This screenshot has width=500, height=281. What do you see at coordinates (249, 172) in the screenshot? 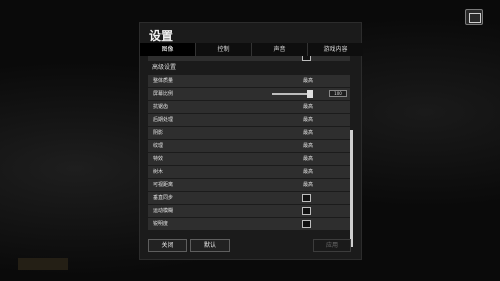
I see `setting-row-trees: 树木 最高` at bounding box center [249, 172].